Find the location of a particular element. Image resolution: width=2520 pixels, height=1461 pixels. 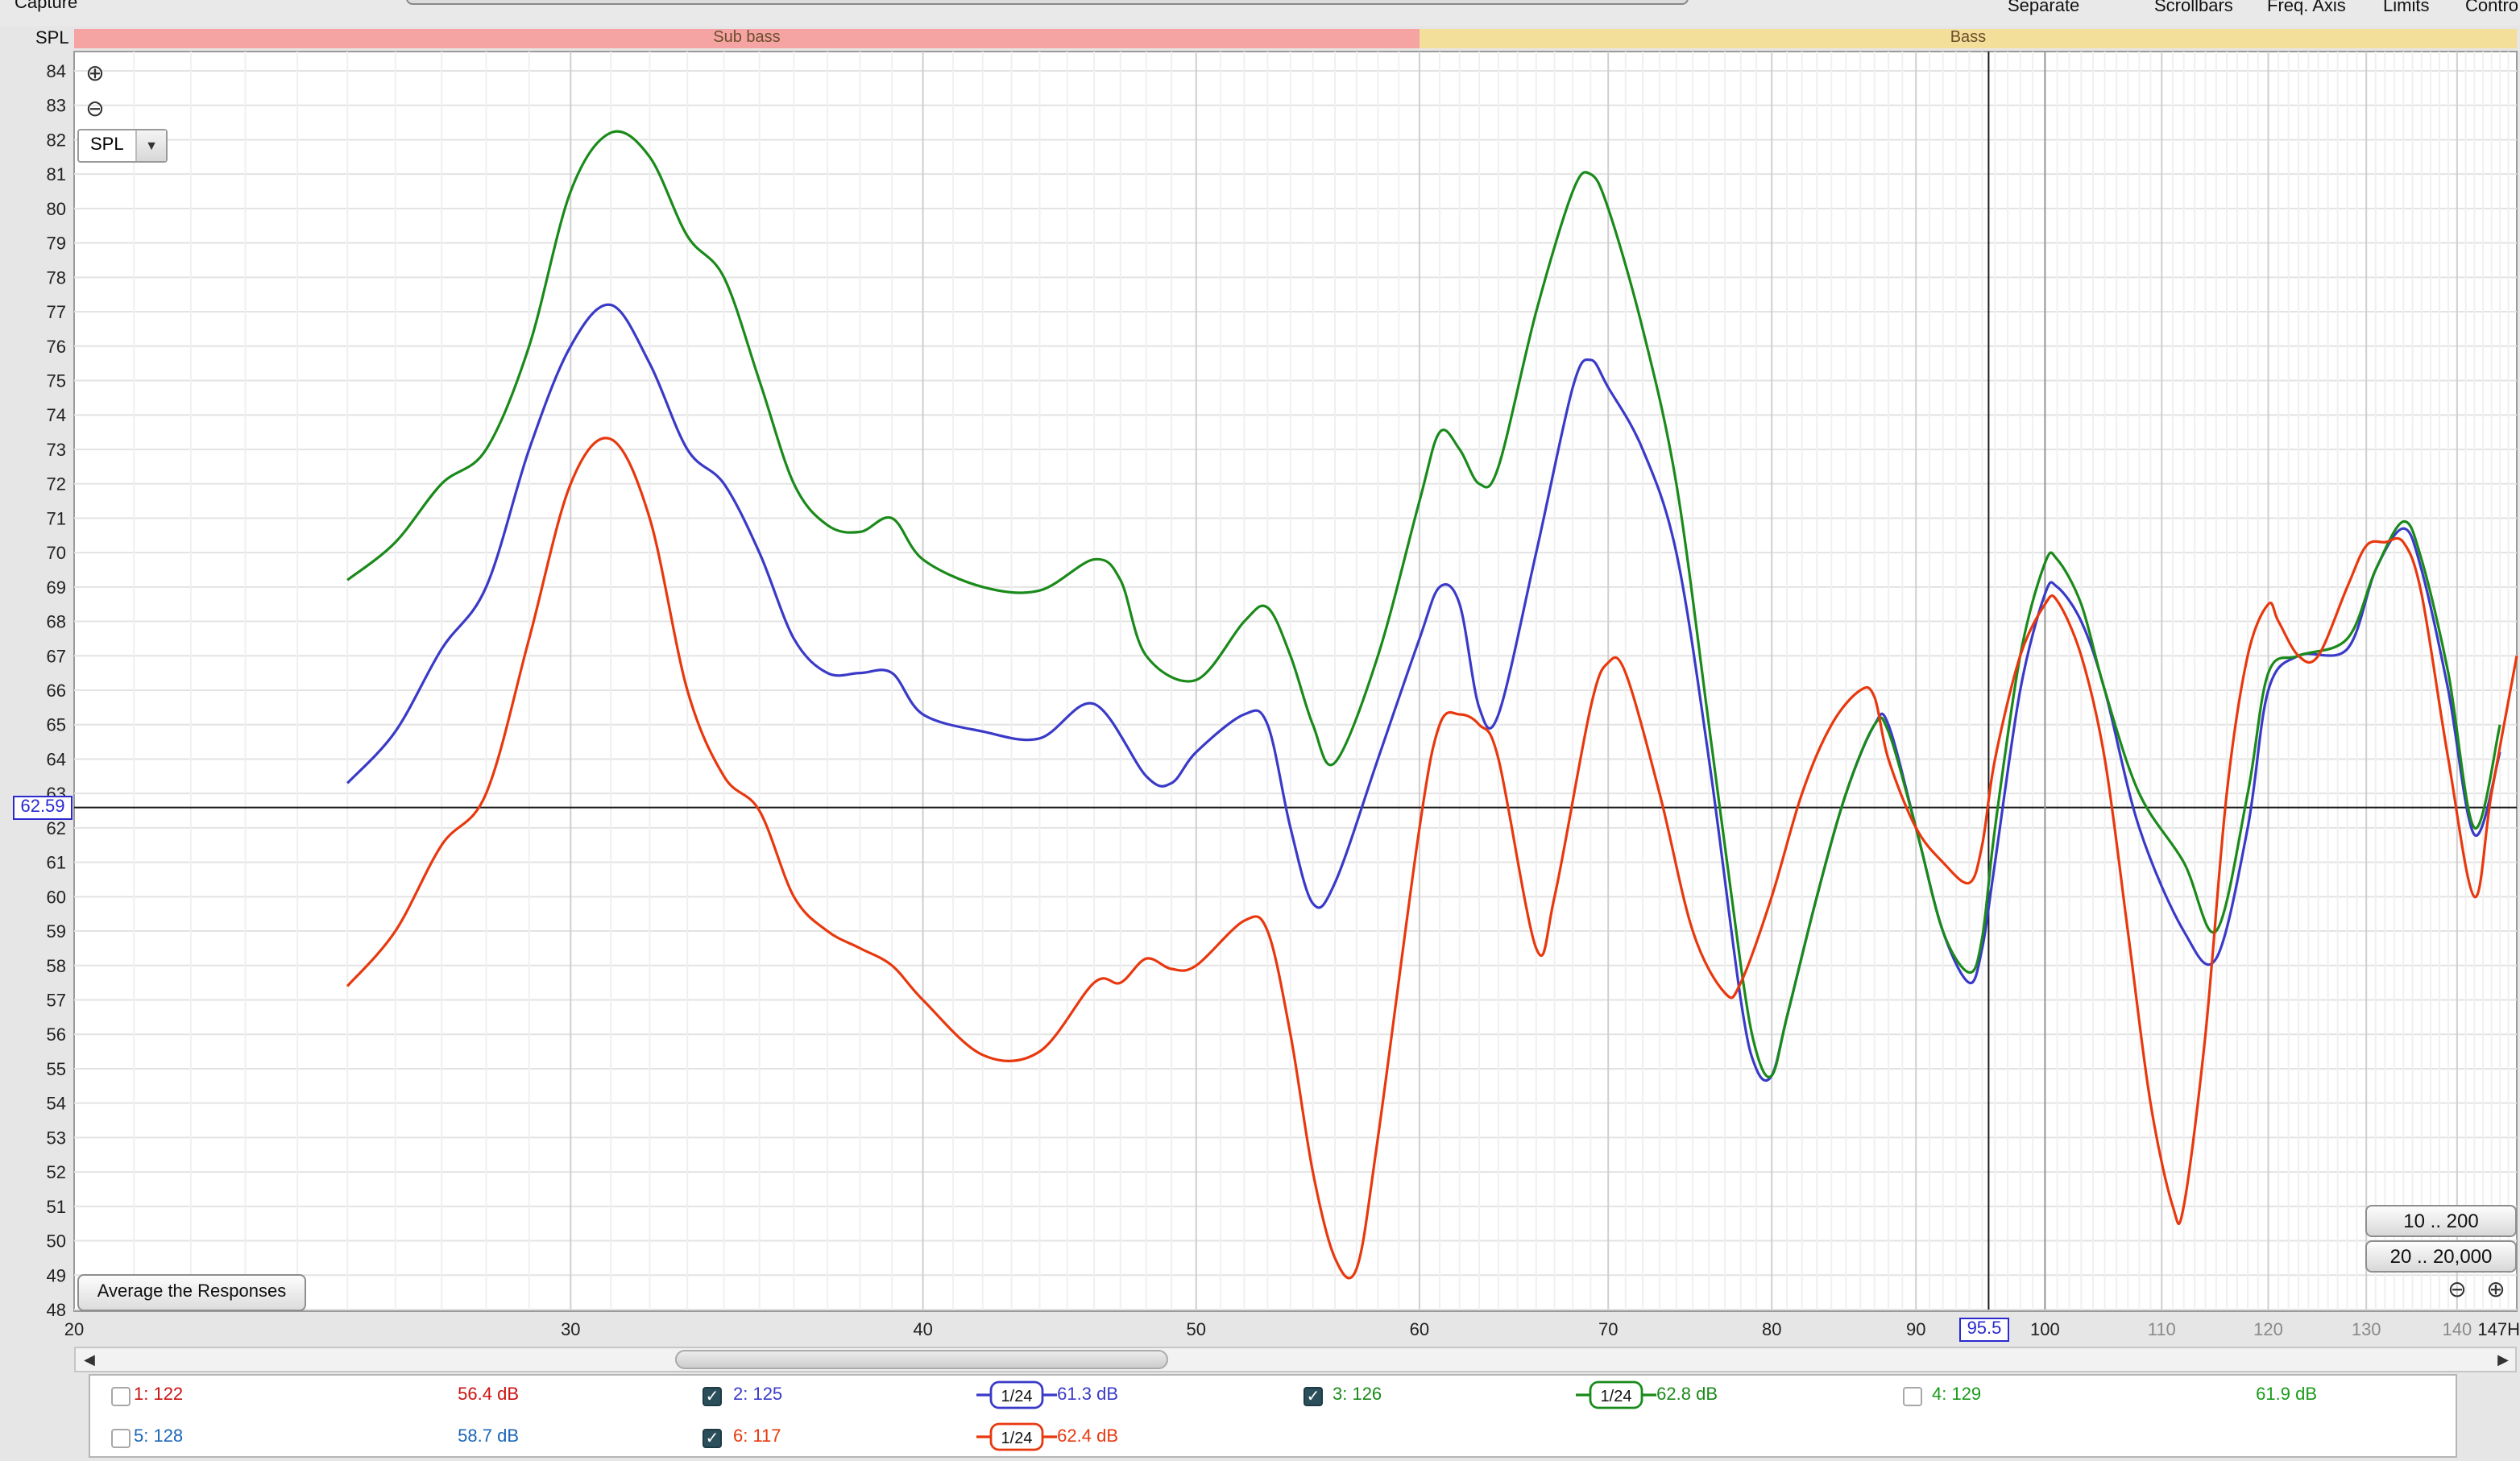

x-tick-label: 70 is located at coordinates (1608, 1329).